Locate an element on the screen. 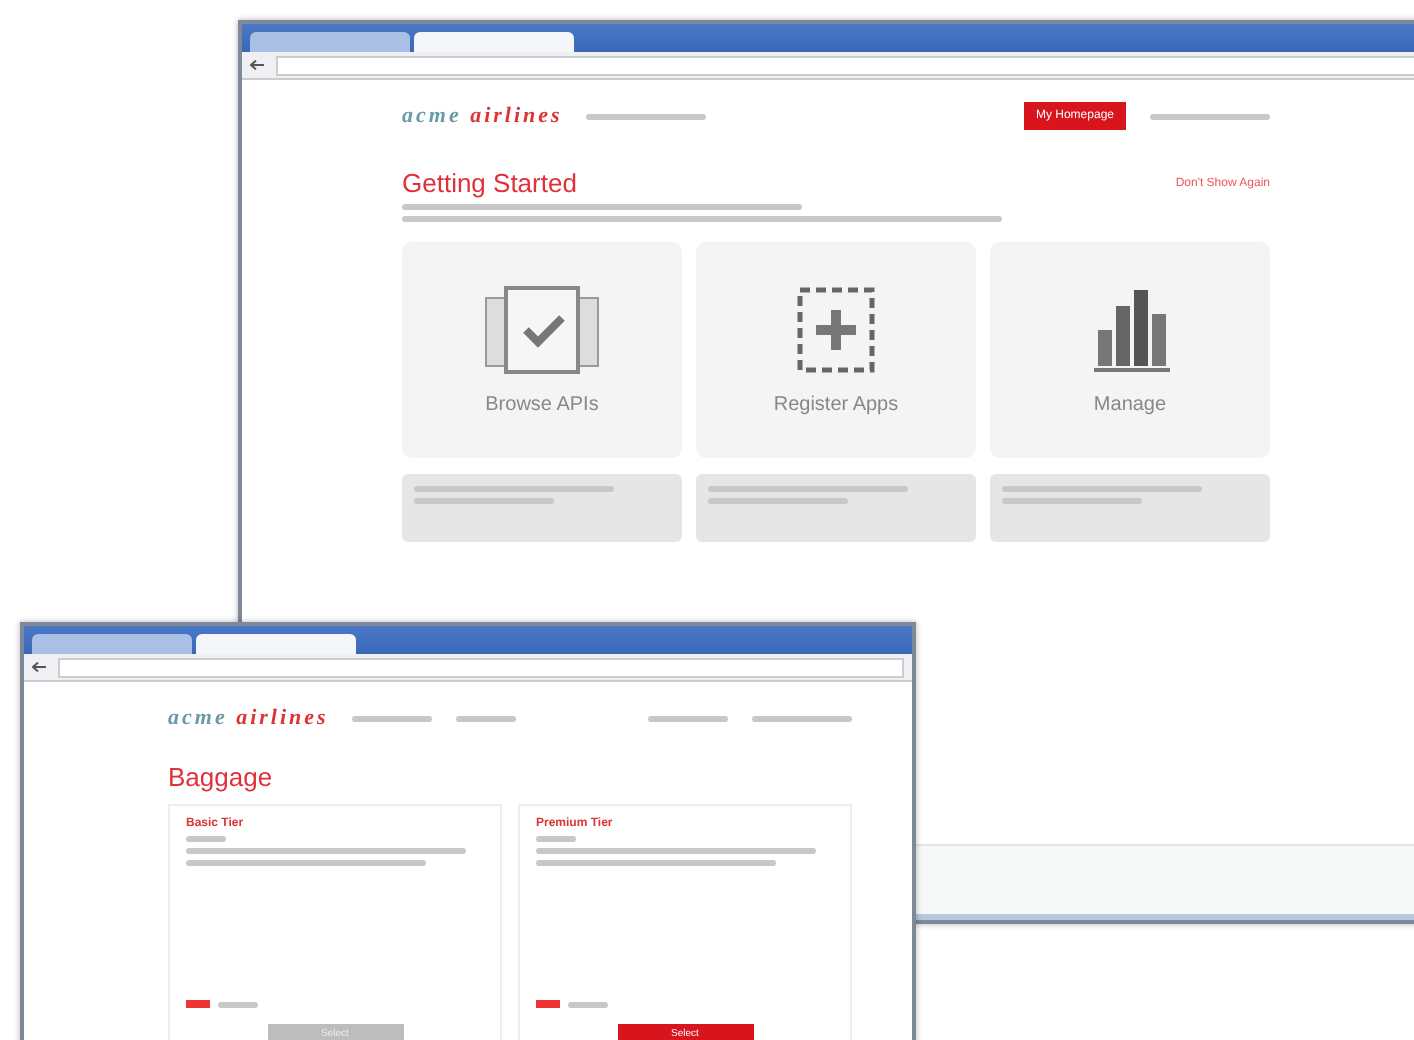  documents-check-icon is located at coordinates (542, 329).